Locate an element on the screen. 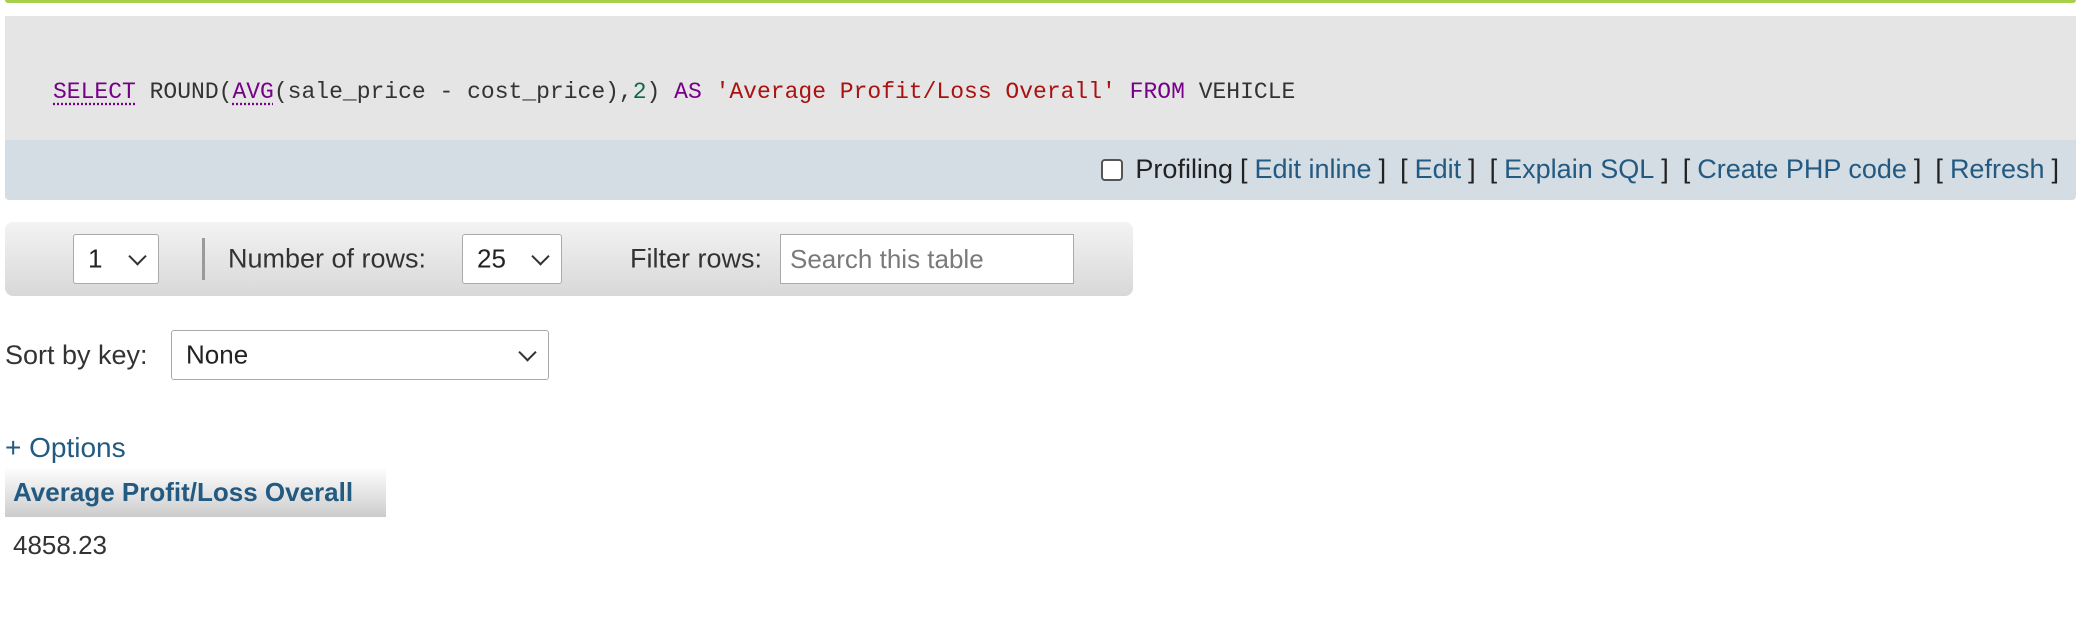  create-php-code-link: Create PHP code is located at coordinates (1802, 169).